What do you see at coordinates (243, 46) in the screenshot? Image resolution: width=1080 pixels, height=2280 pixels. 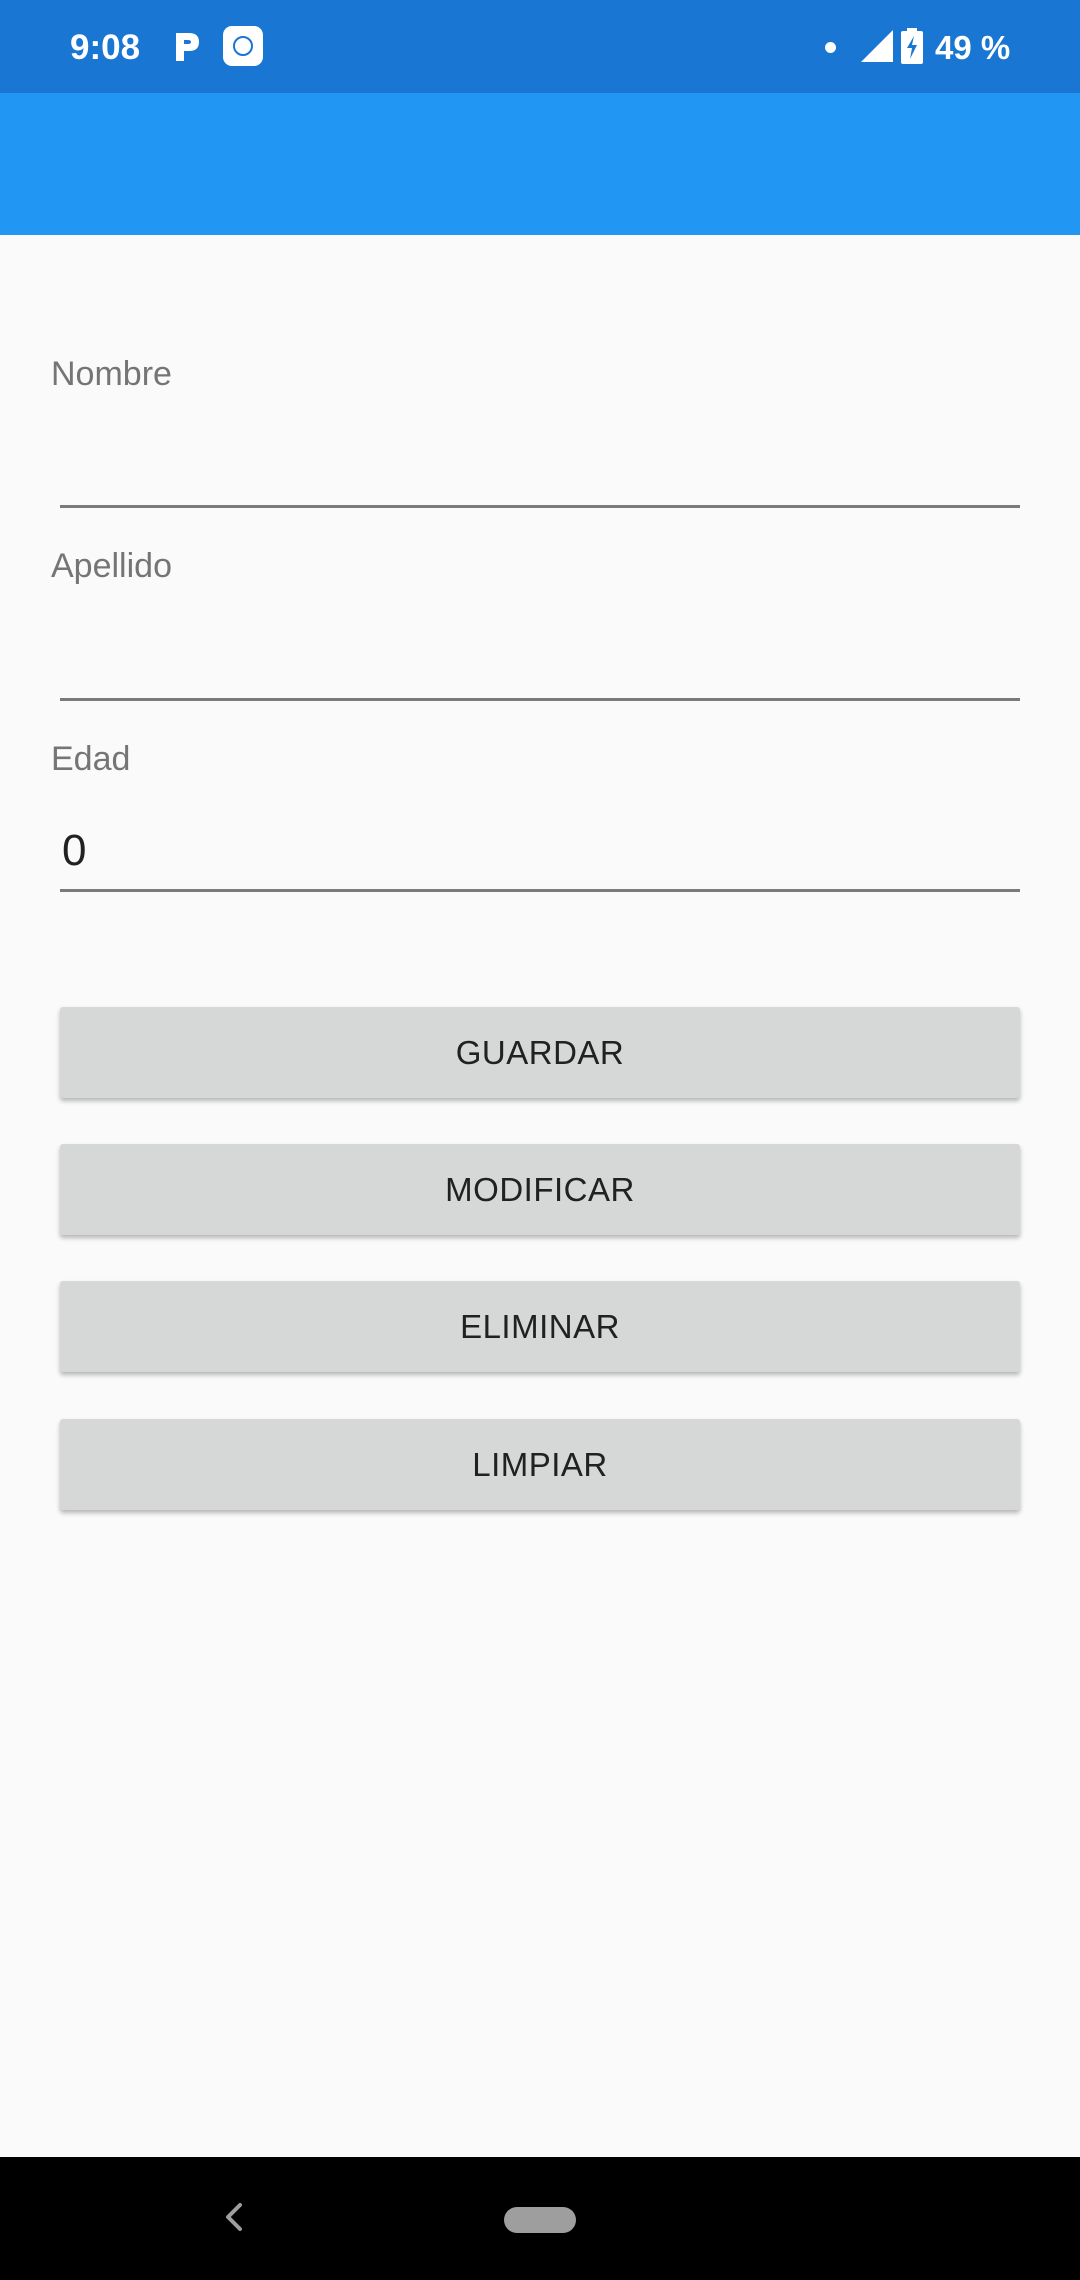 I see `app-notification-icon` at bounding box center [243, 46].